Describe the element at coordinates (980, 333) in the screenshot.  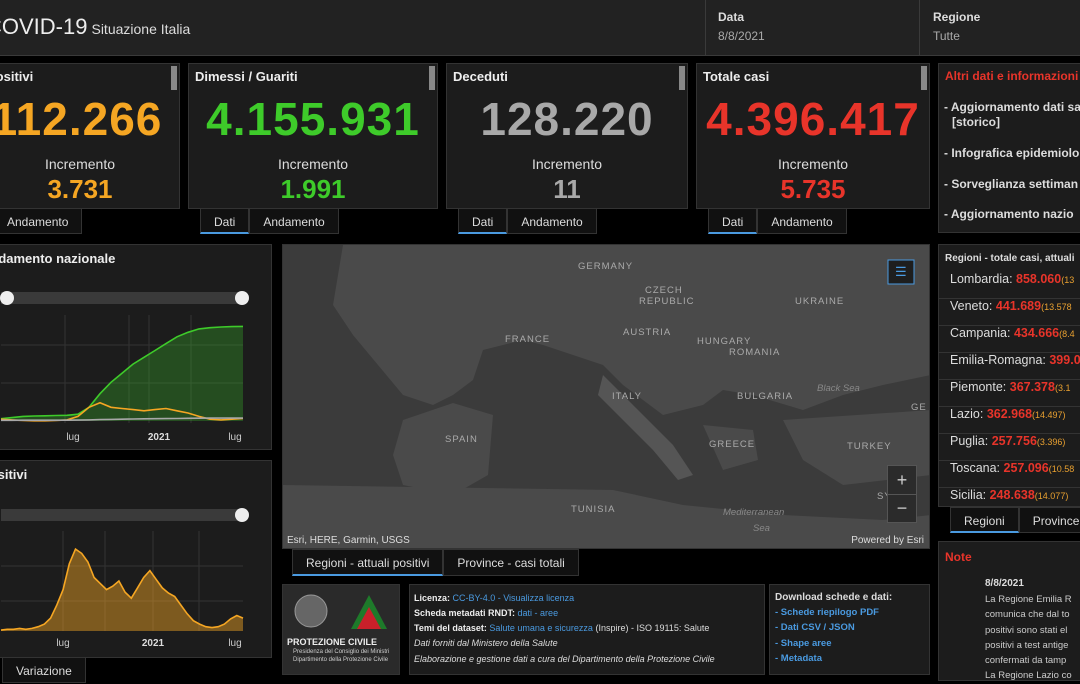
I see `region-name: Campania:` at that location.